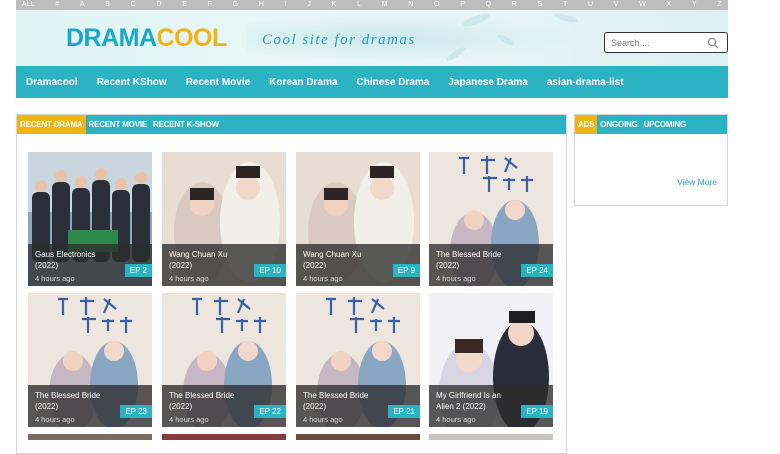 This screenshot has height=454, width=780. I want to click on alpha-i: I, so click(286, 5).